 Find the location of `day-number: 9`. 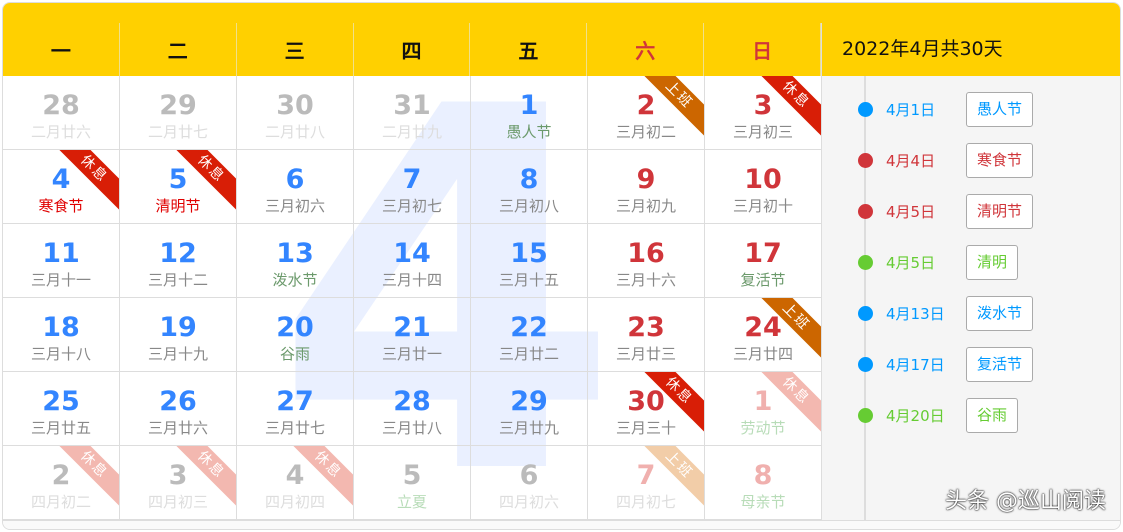

day-number: 9 is located at coordinates (646, 179).